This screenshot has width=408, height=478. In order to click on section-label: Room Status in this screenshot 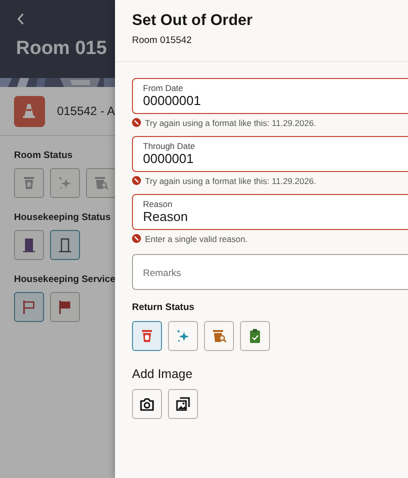, I will do `click(44, 155)`.